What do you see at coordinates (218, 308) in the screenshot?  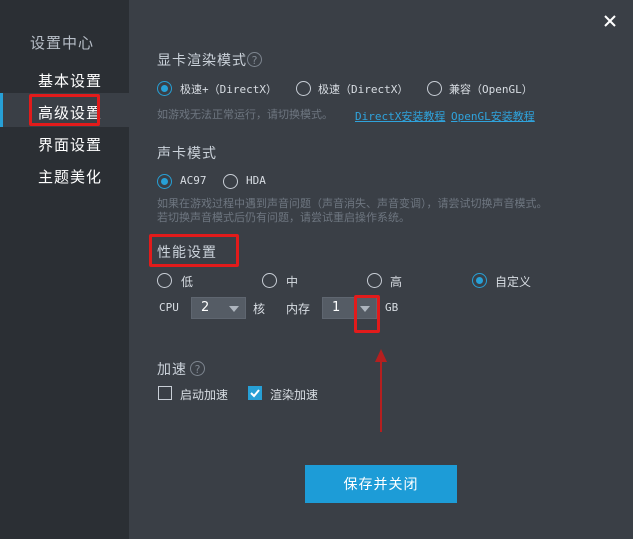 I see `cpu-cores-select: 2` at bounding box center [218, 308].